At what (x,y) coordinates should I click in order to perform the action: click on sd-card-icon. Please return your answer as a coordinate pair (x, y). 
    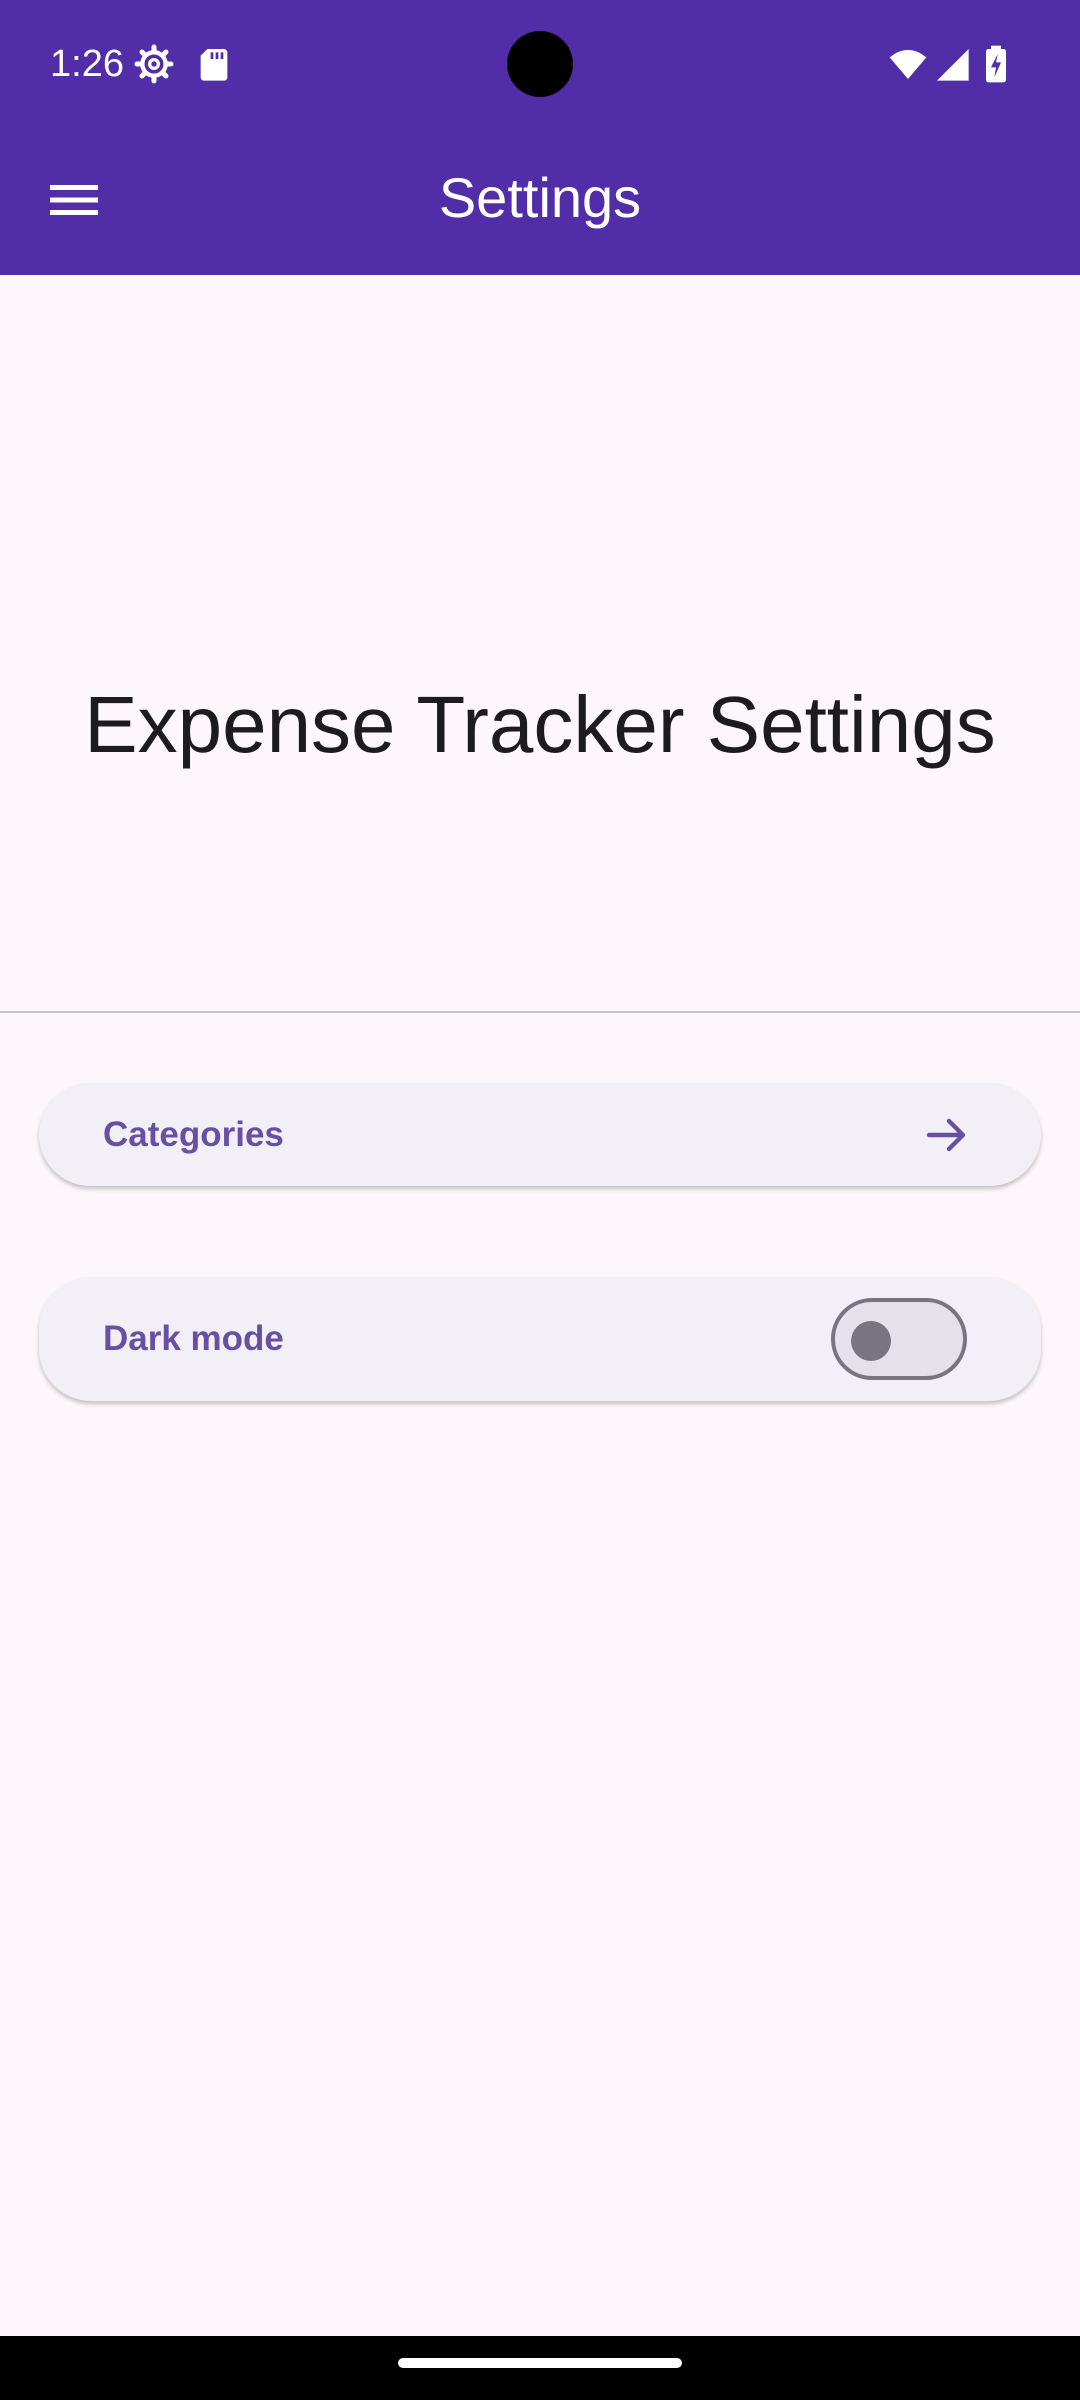
    Looking at the image, I should click on (214, 65).